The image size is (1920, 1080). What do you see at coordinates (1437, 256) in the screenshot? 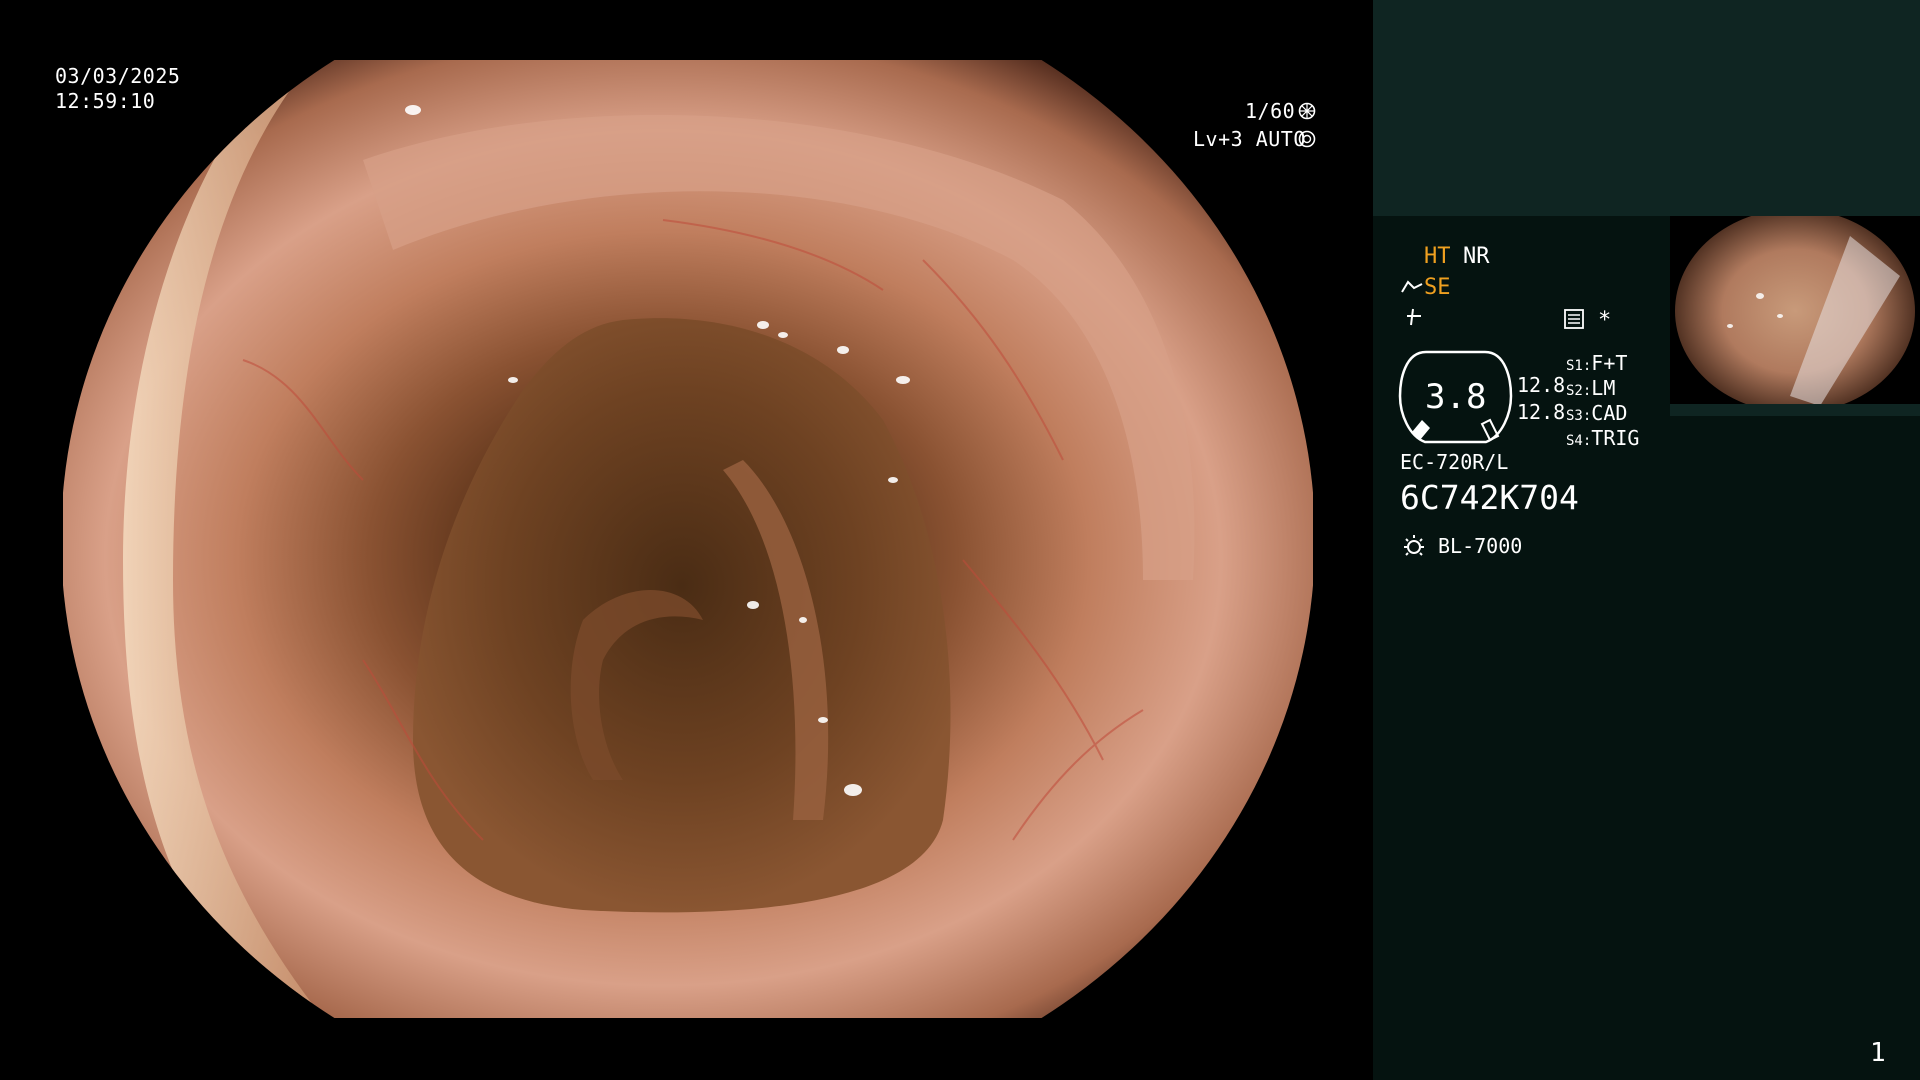
I see `ht-indicator: HT` at bounding box center [1437, 256].